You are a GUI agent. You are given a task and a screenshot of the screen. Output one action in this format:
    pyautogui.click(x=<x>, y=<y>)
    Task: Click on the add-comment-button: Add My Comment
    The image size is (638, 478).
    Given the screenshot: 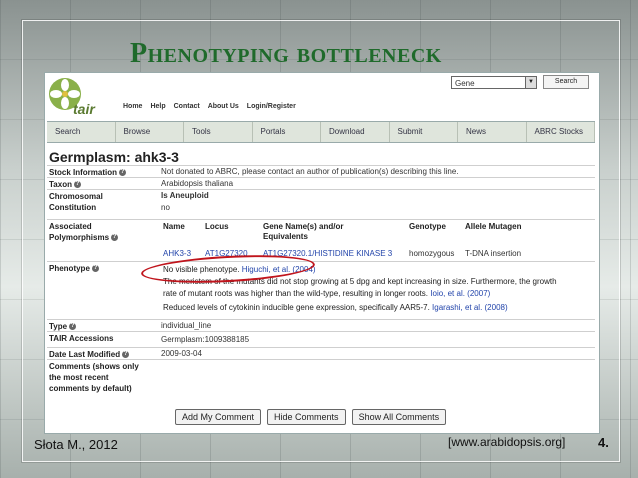 What is the action you would take?
    pyautogui.click(x=218, y=417)
    